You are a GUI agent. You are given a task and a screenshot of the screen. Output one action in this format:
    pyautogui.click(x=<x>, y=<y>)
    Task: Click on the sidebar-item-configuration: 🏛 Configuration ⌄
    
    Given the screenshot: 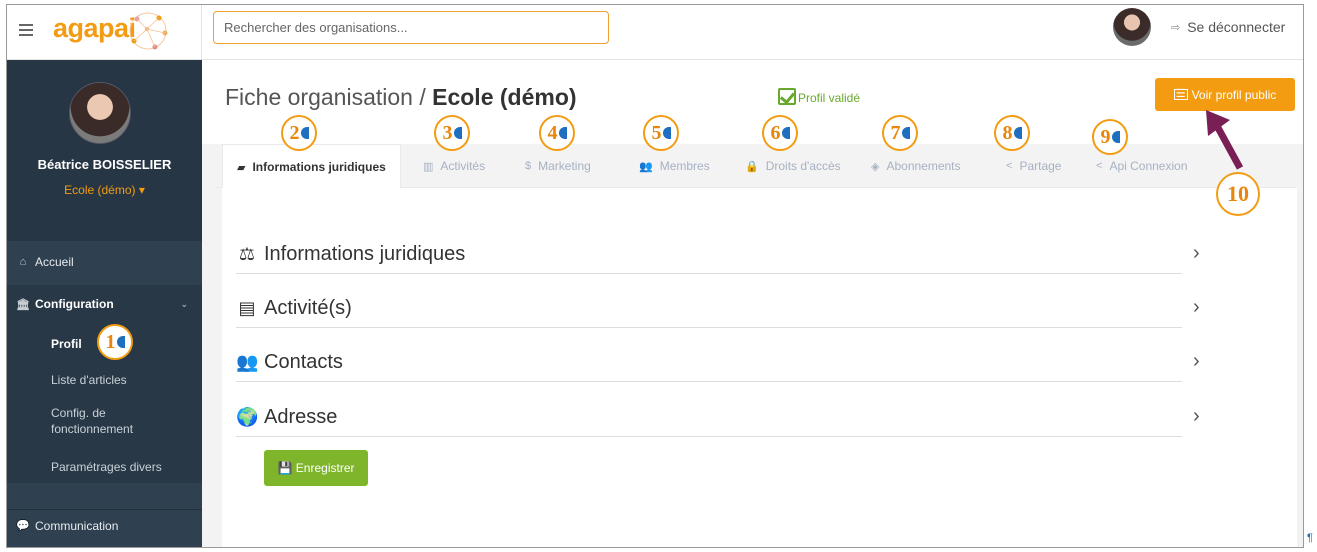 What is the action you would take?
    pyautogui.click(x=104, y=304)
    